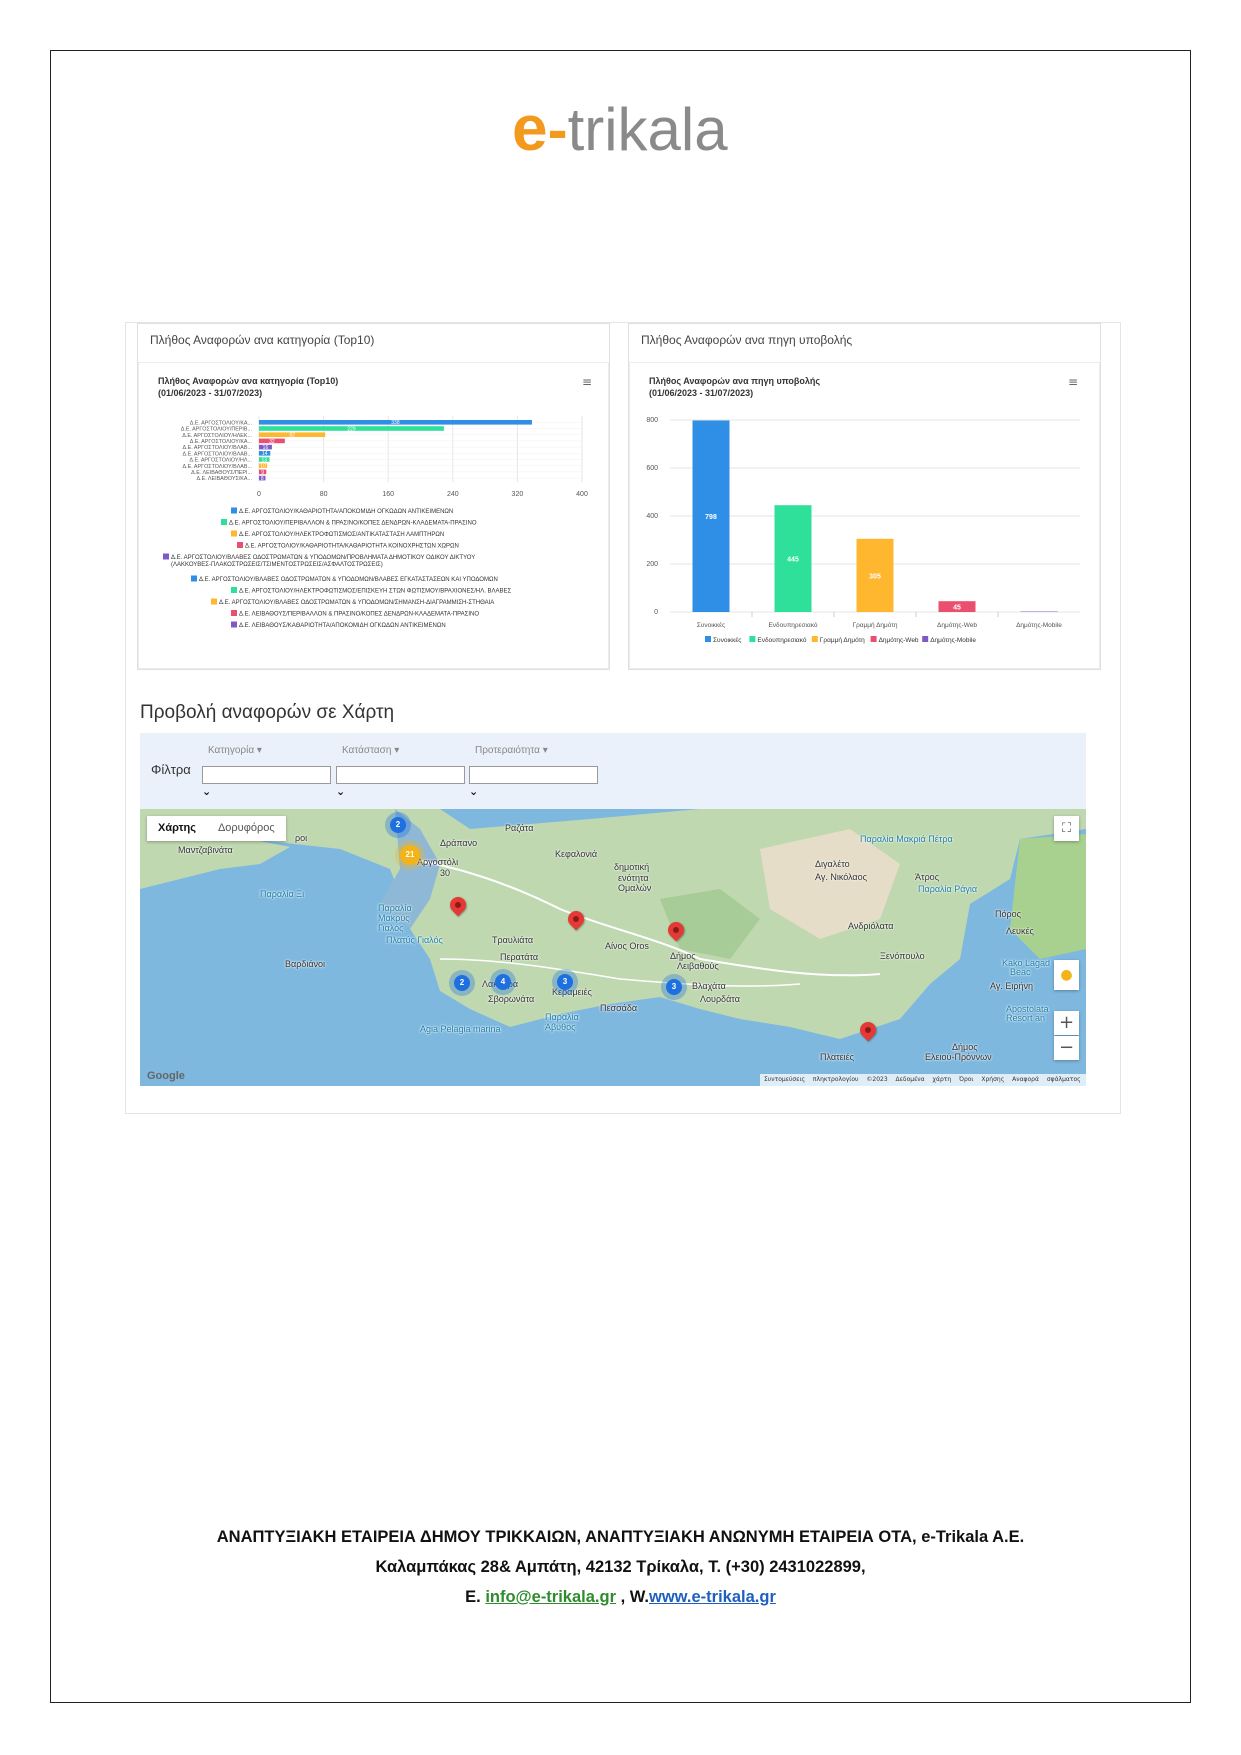  What do you see at coordinates (324, 494) in the screenshot?
I see `x-tick-label: 80` at bounding box center [324, 494].